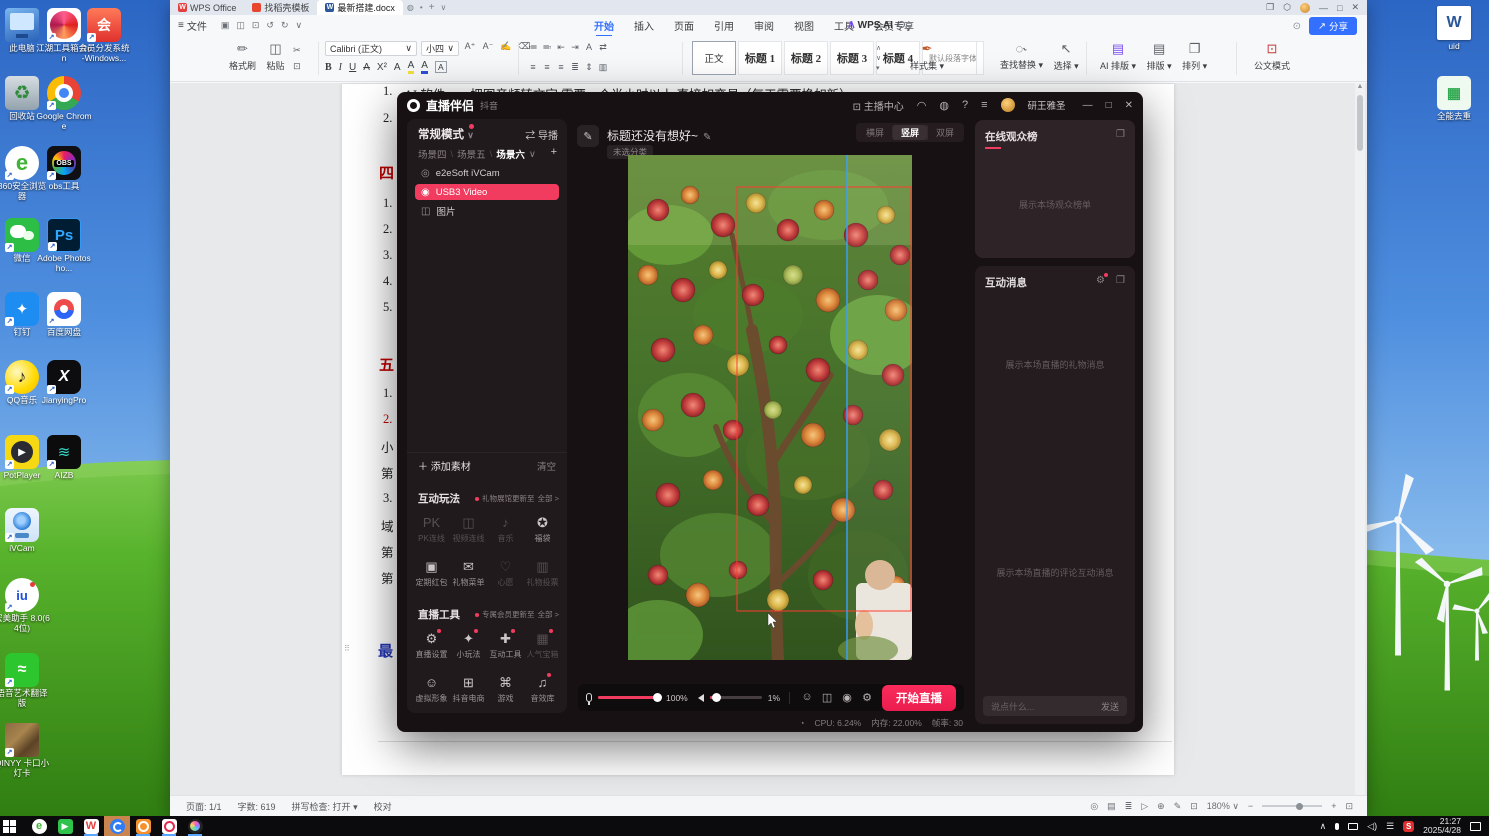  What do you see at coordinates (630, 697) in the screenshot?
I see `mic-volume-slider` at bounding box center [630, 697].